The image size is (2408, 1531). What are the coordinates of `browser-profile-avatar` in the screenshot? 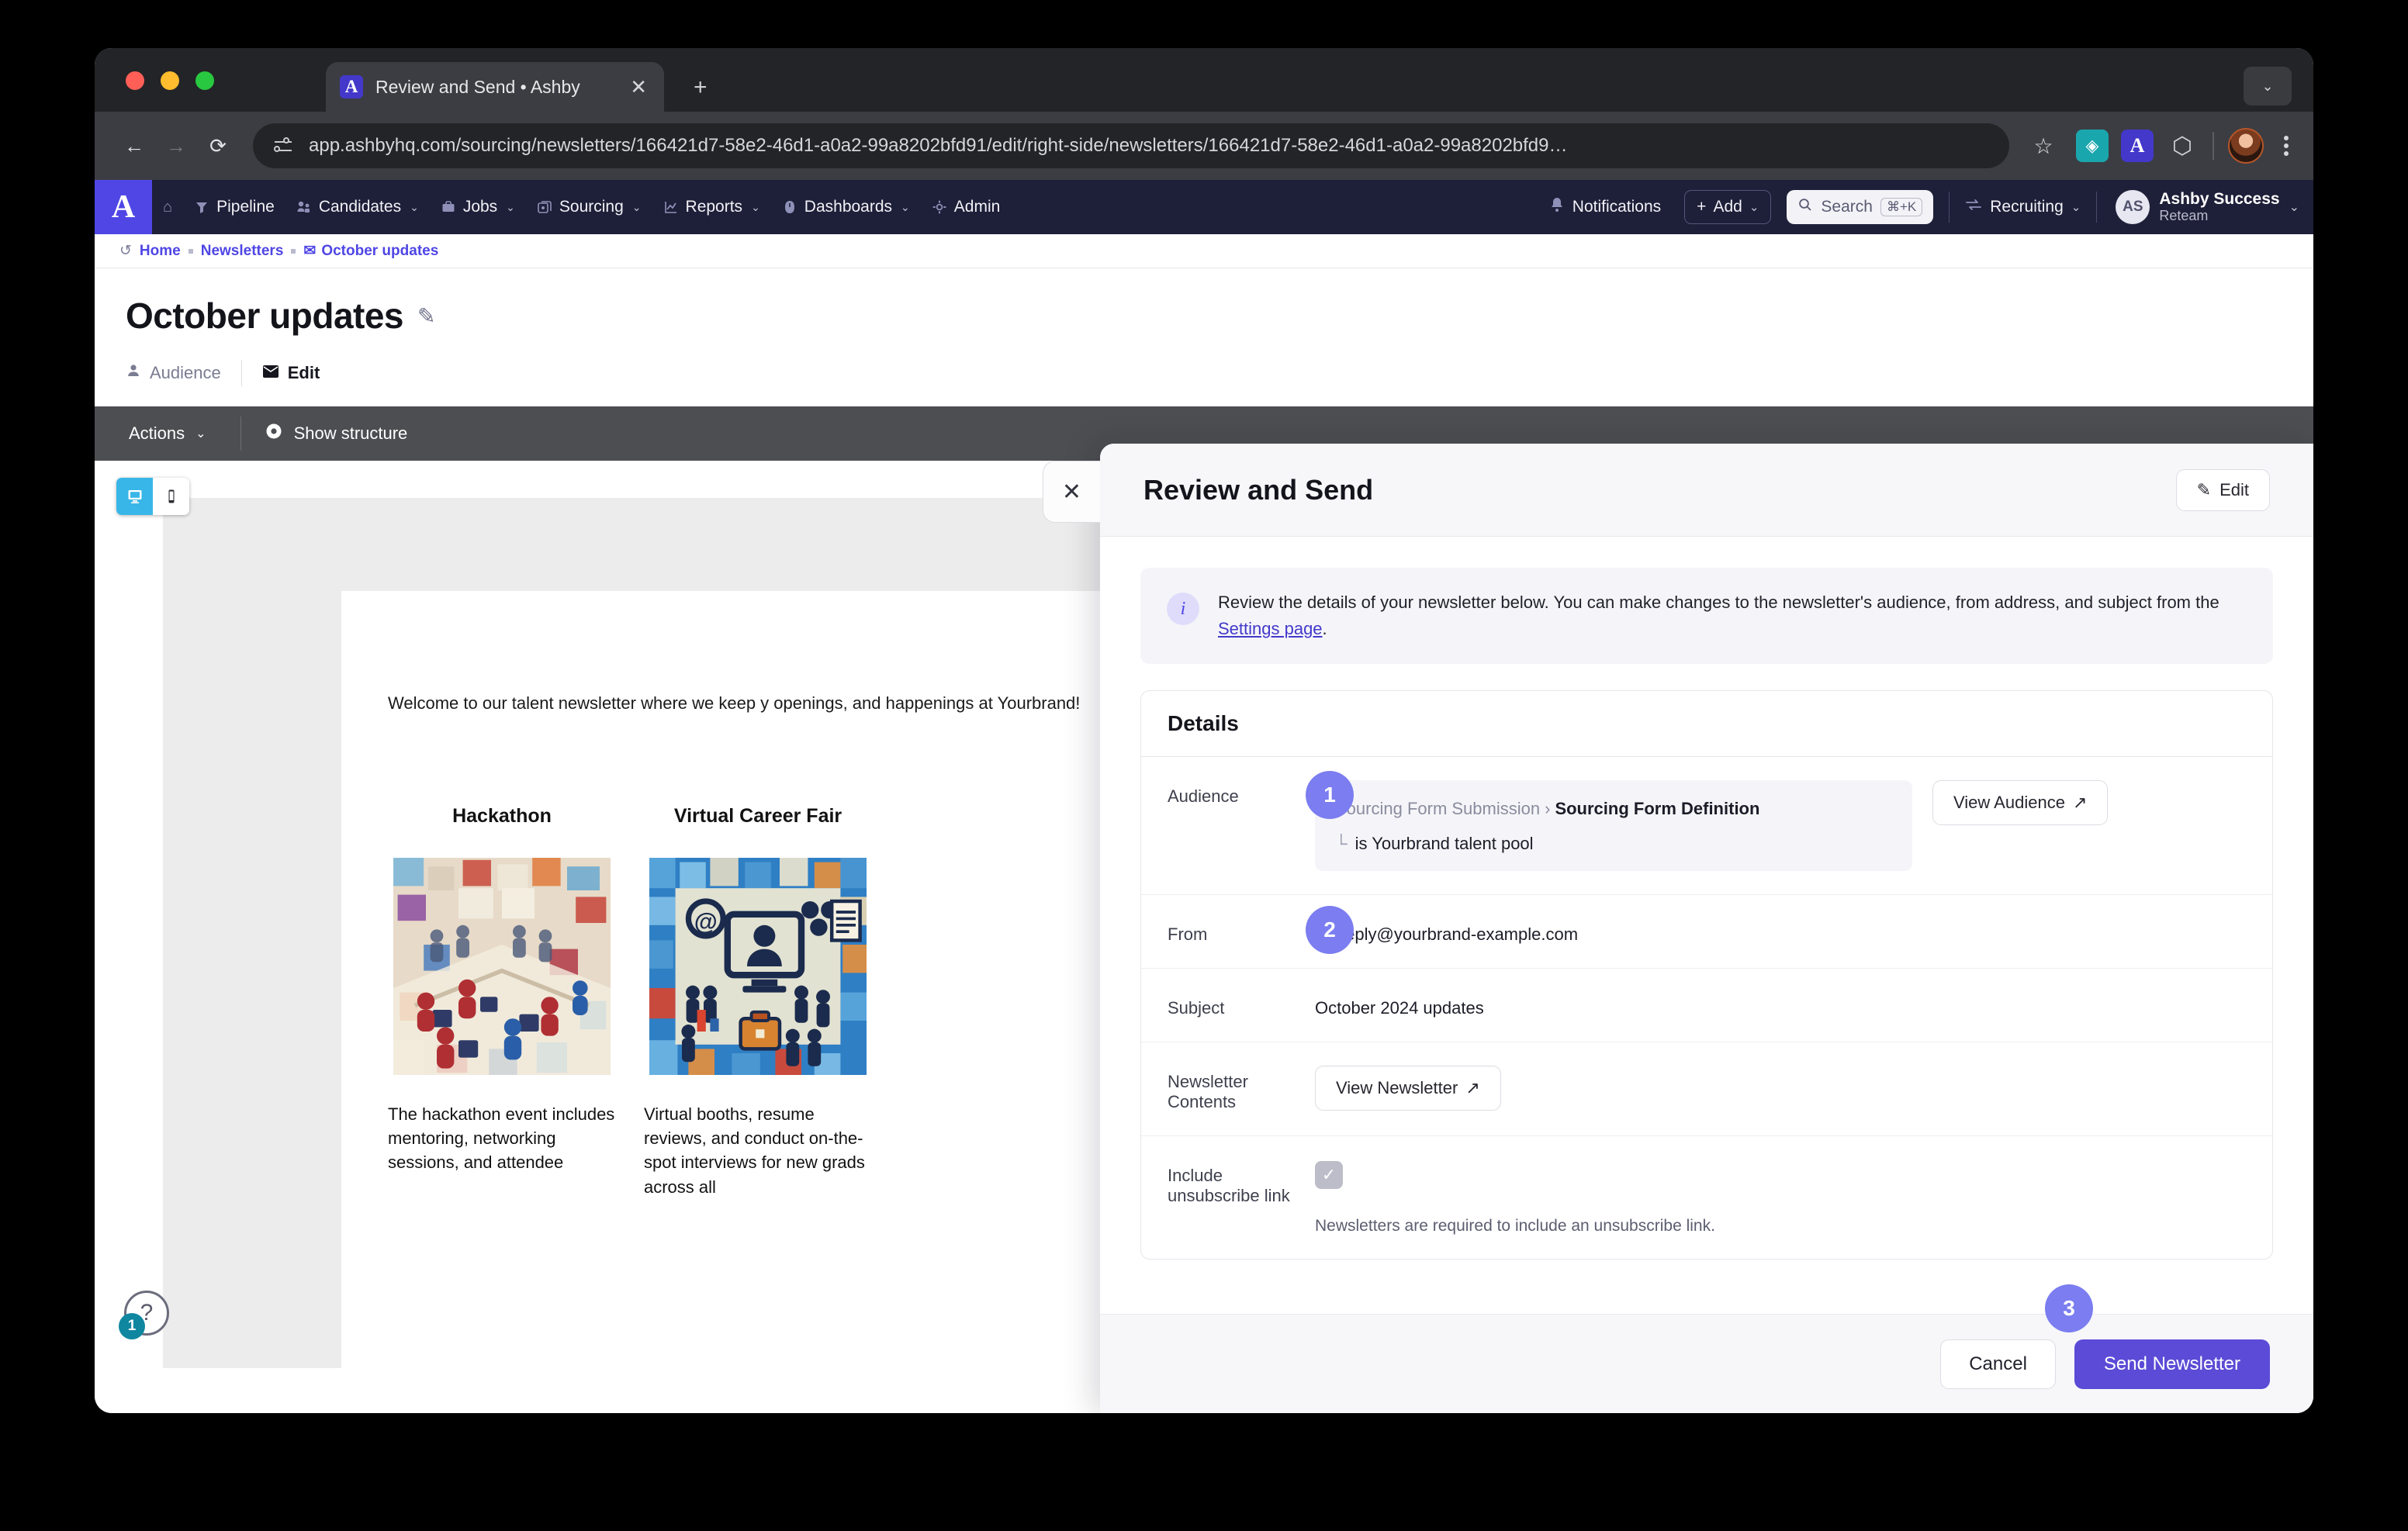 It's located at (2246, 146).